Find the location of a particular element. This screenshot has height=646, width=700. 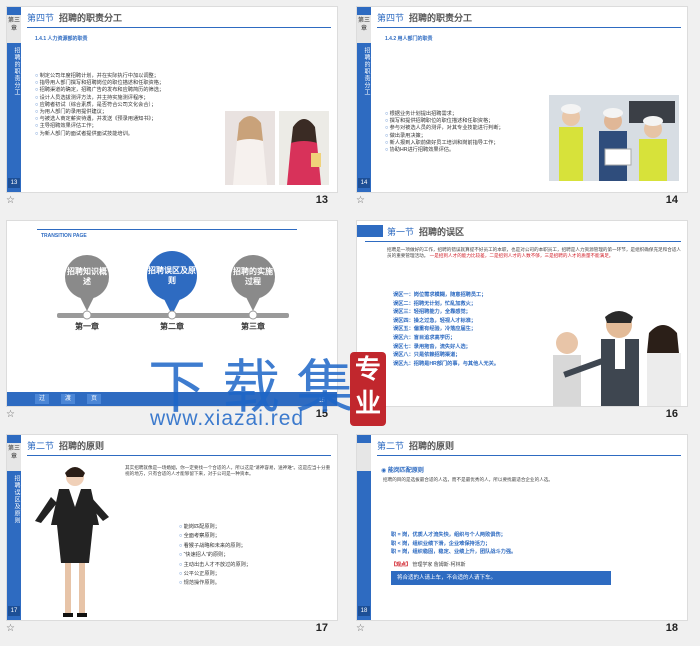

side-bar: 18 is located at coordinates (364, 527).